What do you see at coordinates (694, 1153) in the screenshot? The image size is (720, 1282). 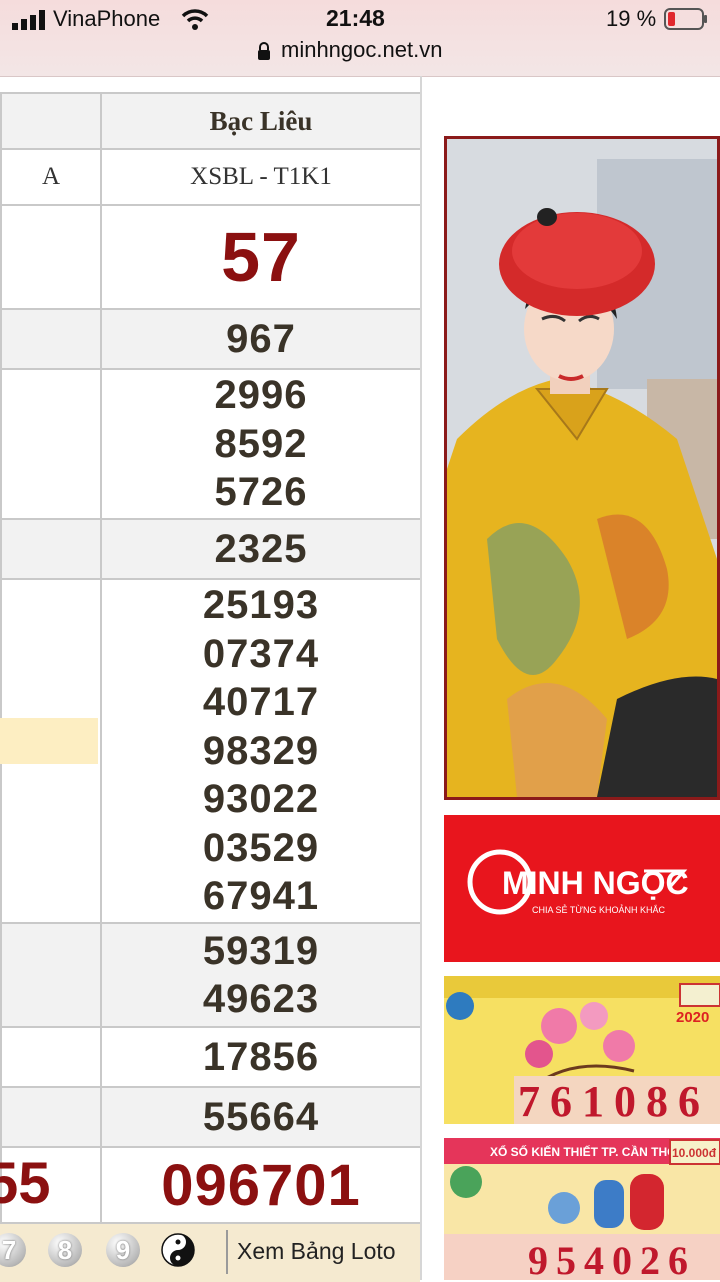 I see `banner2-prize-value: 10.000đ` at bounding box center [694, 1153].